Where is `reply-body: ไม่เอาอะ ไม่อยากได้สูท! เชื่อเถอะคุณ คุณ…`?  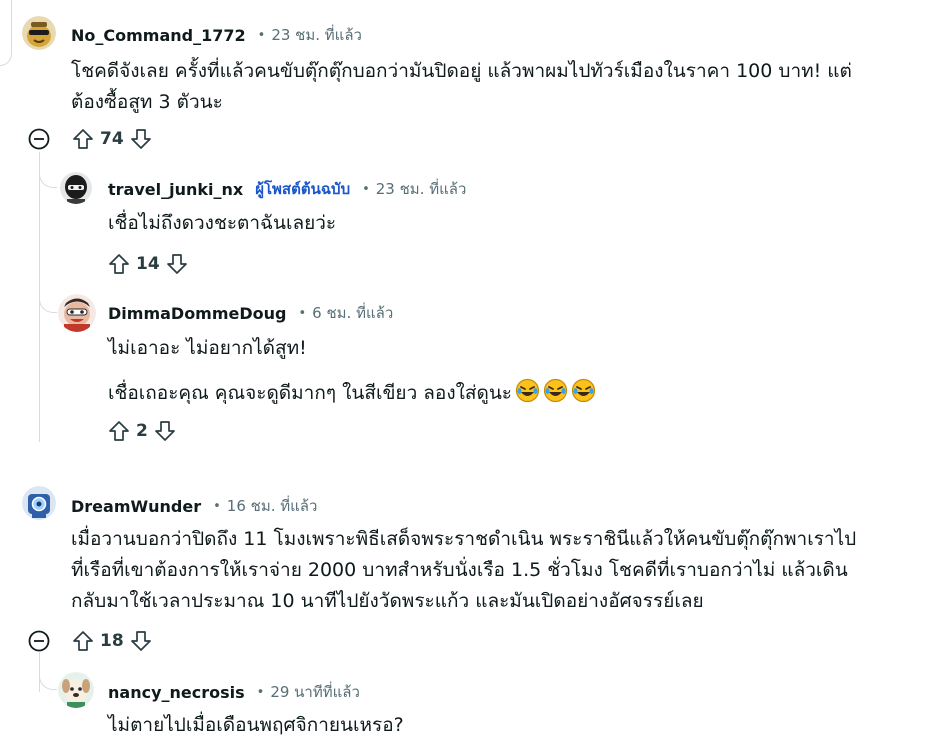 reply-body: ไม่เอาอะ ไม่อยากได้สูท! เชื่อเถอะคุณ คุณ… is located at coordinates (508, 373).